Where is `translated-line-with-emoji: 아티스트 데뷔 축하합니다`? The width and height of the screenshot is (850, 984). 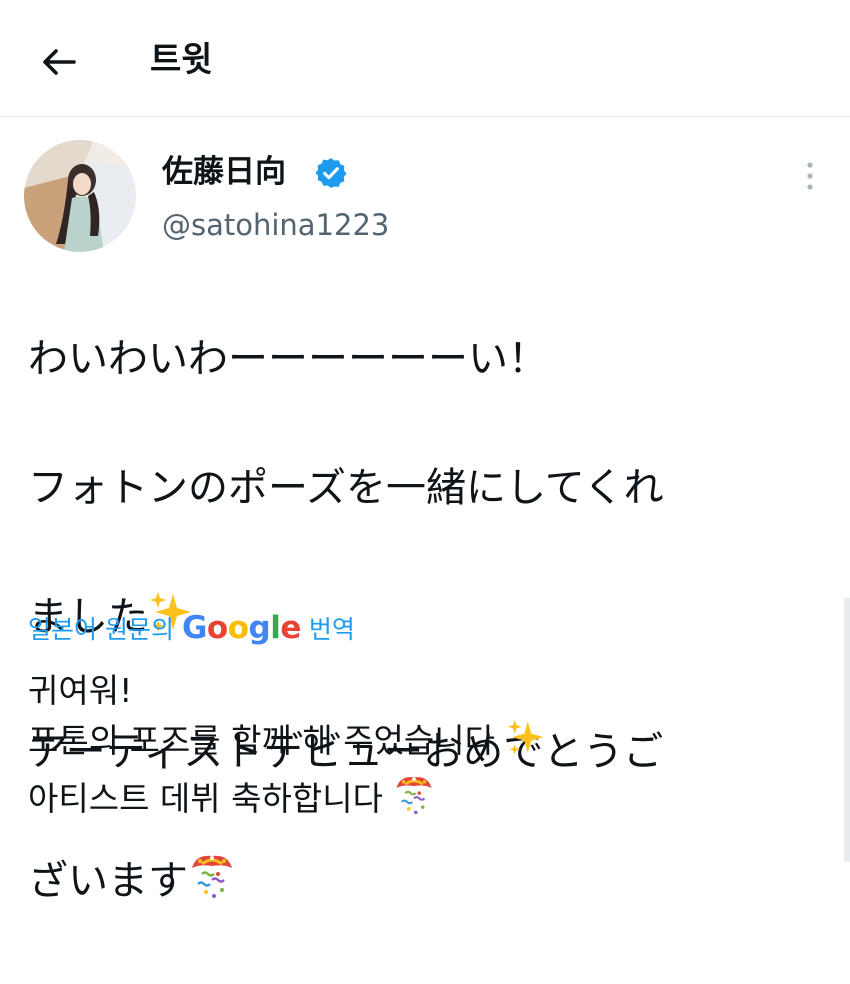 translated-line-with-emoji: 아티스트 데뷔 축하합니다 is located at coordinates (428, 801).